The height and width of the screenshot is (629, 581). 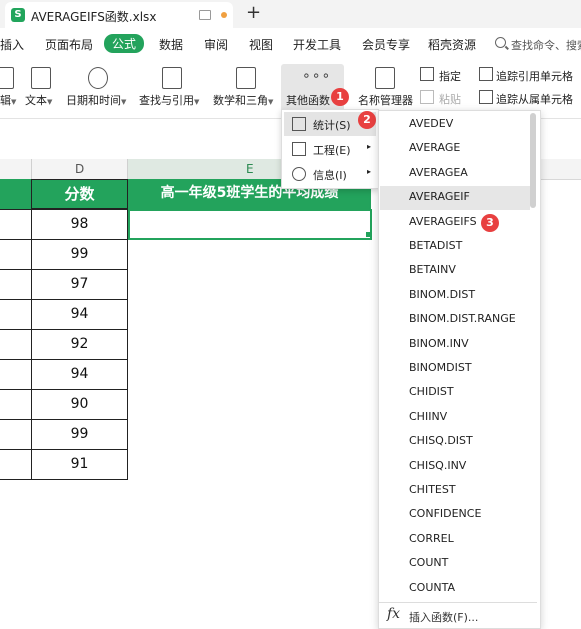 I want to click on menu-formulas: 公式, so click(x=124, y=43).